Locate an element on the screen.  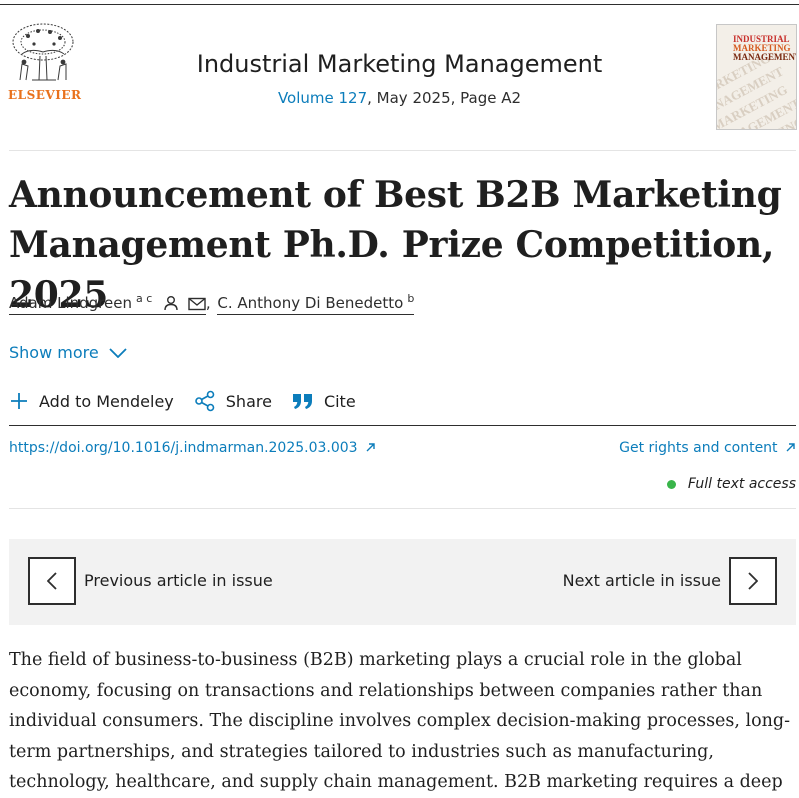
journal-issue-info: Volume 127, May 2025, Page A2 is located at coordinates (399, 98).